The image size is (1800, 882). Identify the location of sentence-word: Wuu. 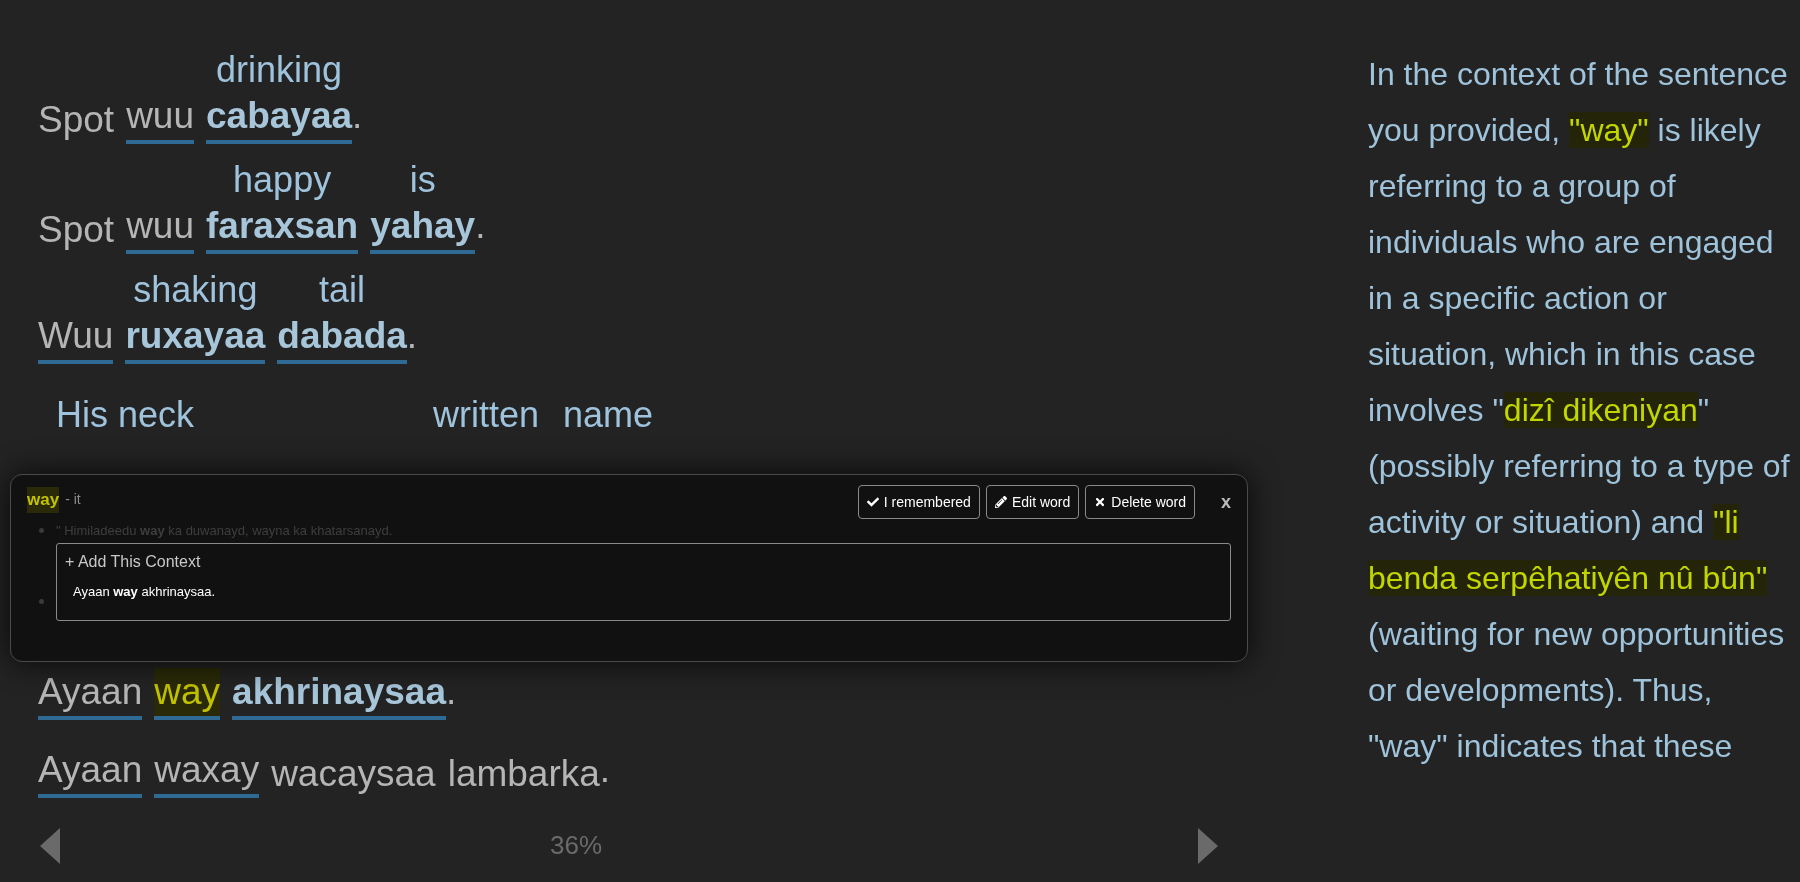
(76, 338).